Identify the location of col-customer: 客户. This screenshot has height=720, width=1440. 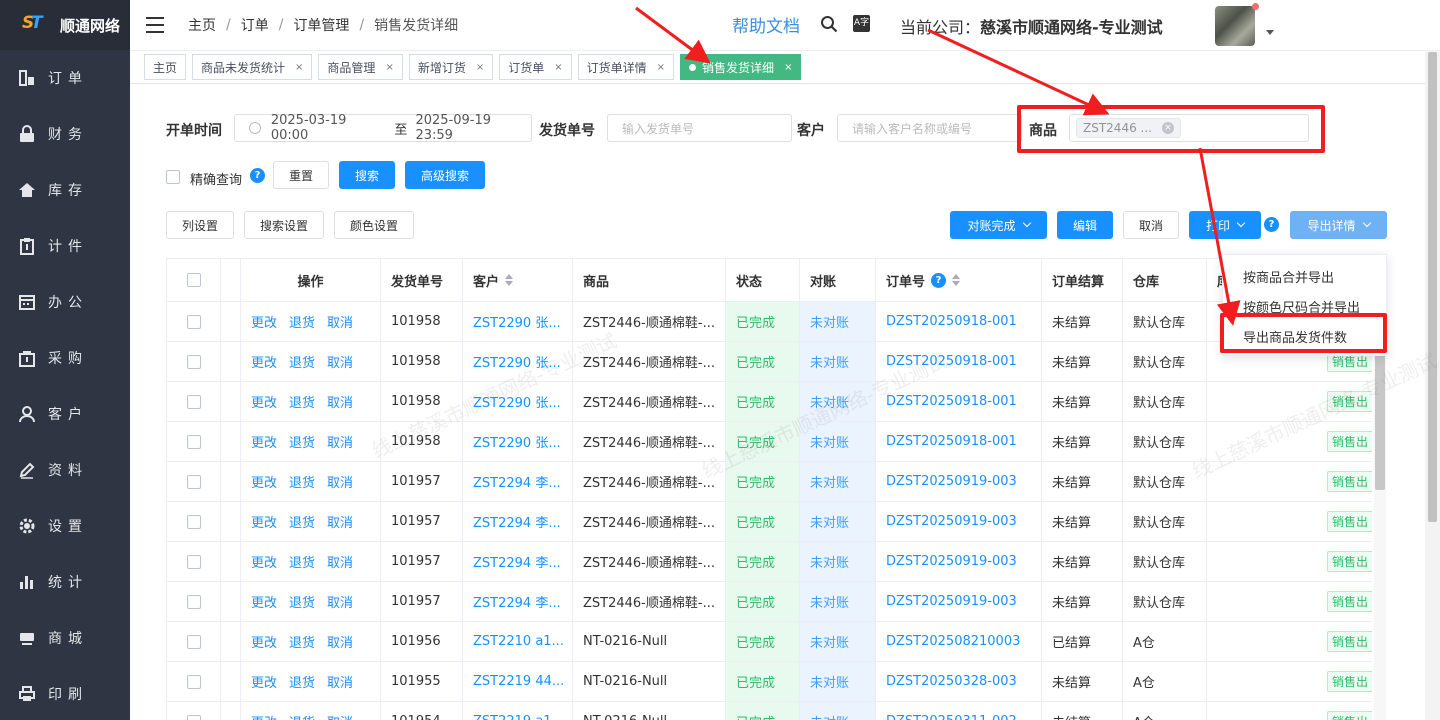
(518, 280).